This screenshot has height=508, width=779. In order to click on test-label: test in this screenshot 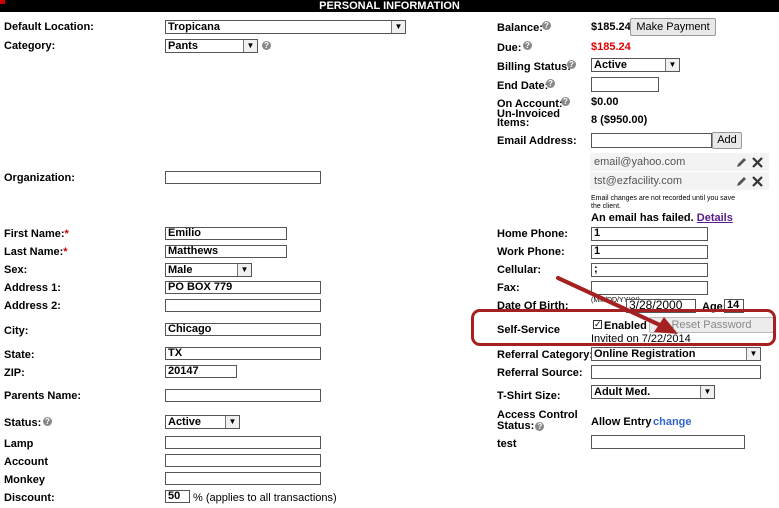, I will do `click(507, 444)`.